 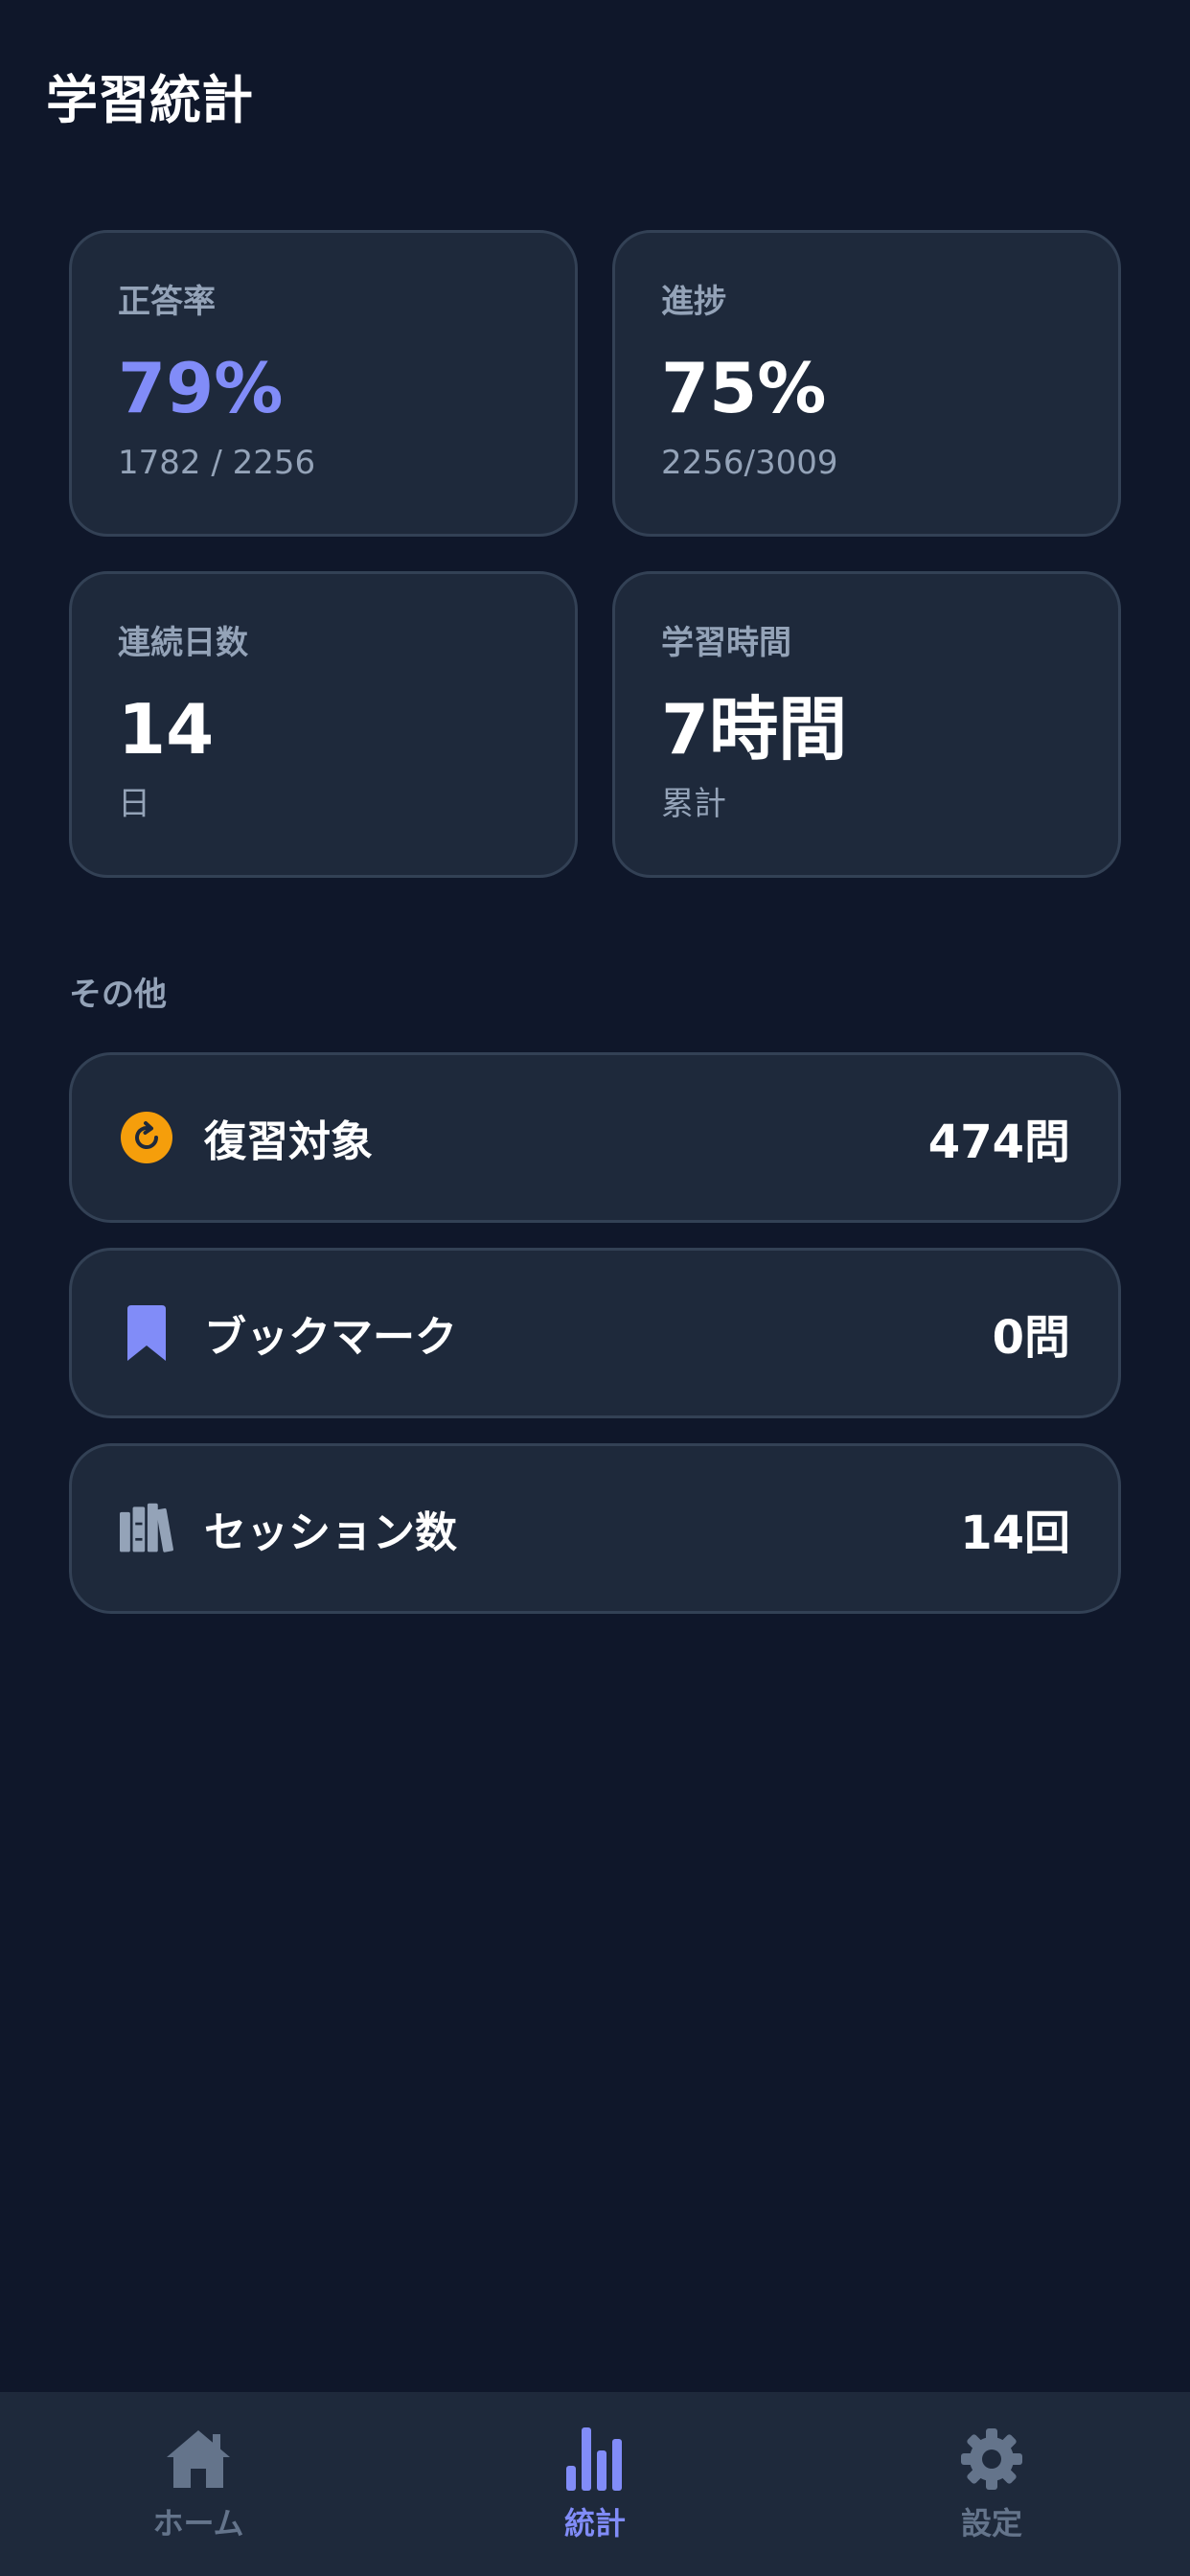 What do you see at coordinates (726, 643) in the screenshot?
I see `stat-label: 学習時間` at bounding box center [726, 643].